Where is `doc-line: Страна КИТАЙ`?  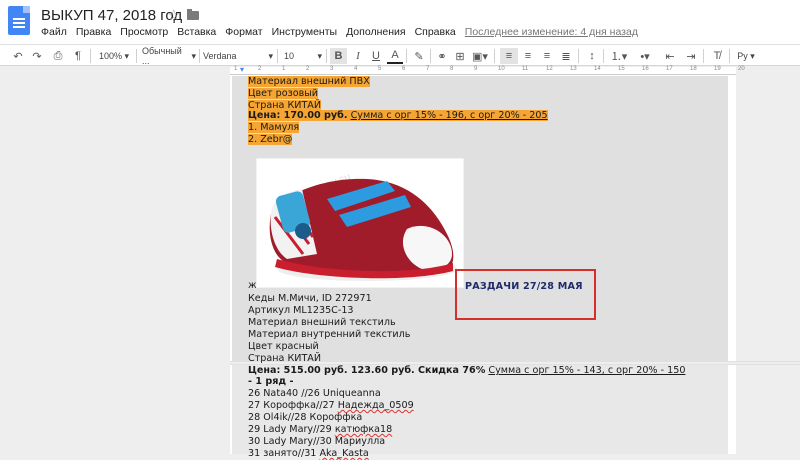 doc-line: Страна КИТАЙ is located at coordinates (285, 358).